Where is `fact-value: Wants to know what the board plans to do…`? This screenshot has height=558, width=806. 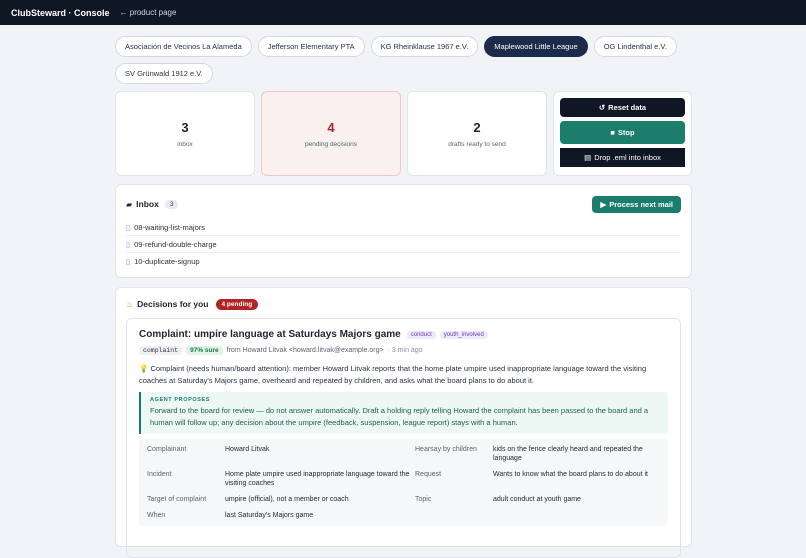 fact-value: Wants to know what the board plans to do… is located at coordinates (571, 474).